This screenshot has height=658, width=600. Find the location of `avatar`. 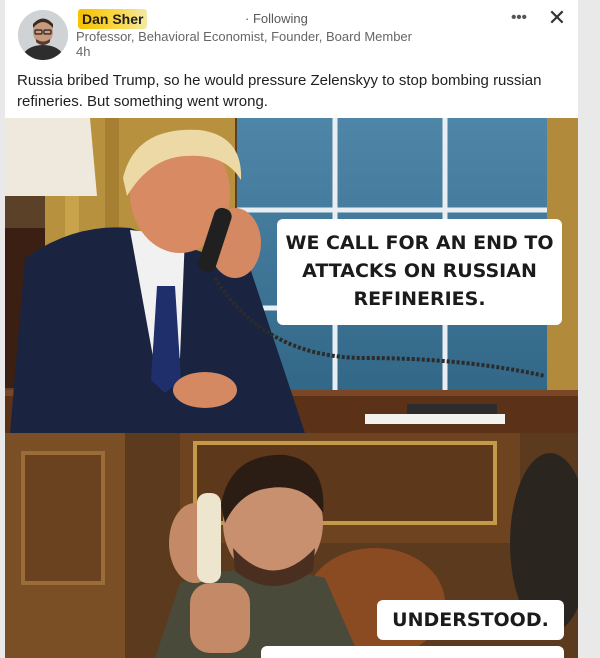

avatar is located at coordinates (43, 35).